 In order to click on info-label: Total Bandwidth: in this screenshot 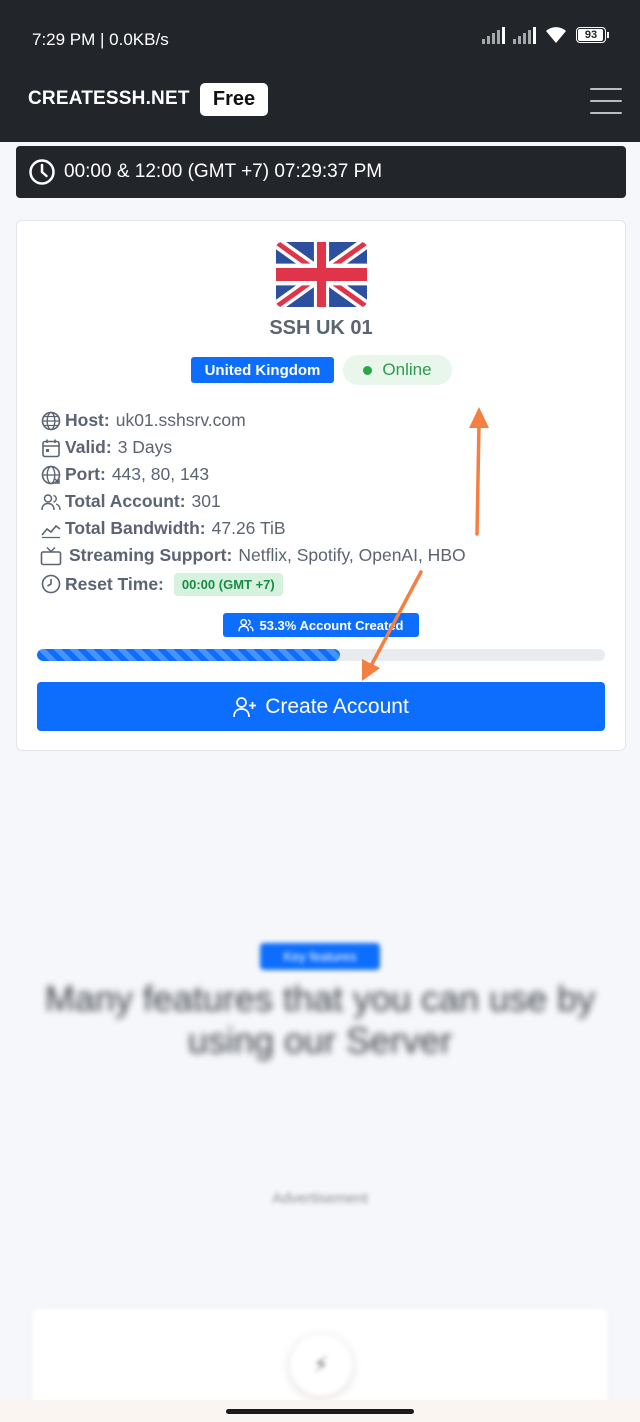, I will do `click(135, 528)`.